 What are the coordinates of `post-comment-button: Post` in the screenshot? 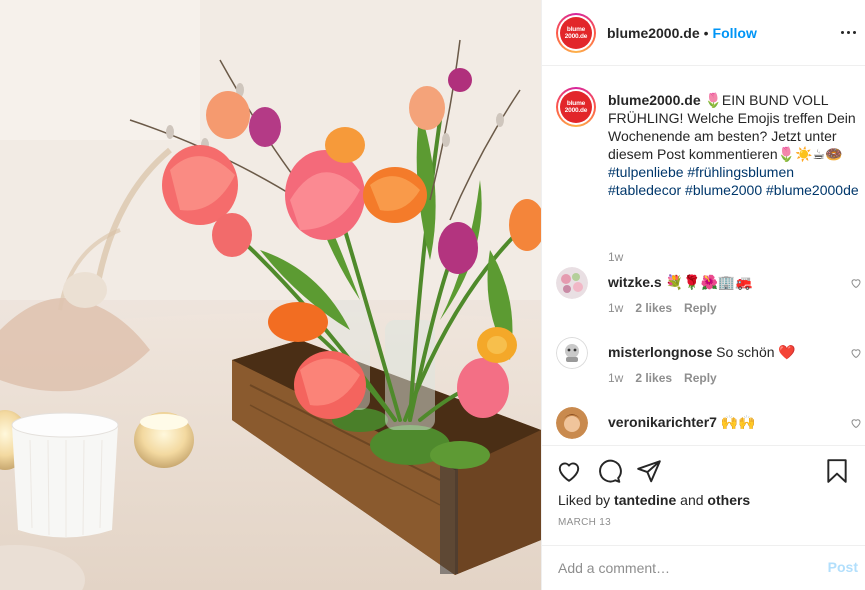 It's located at (843, 567).